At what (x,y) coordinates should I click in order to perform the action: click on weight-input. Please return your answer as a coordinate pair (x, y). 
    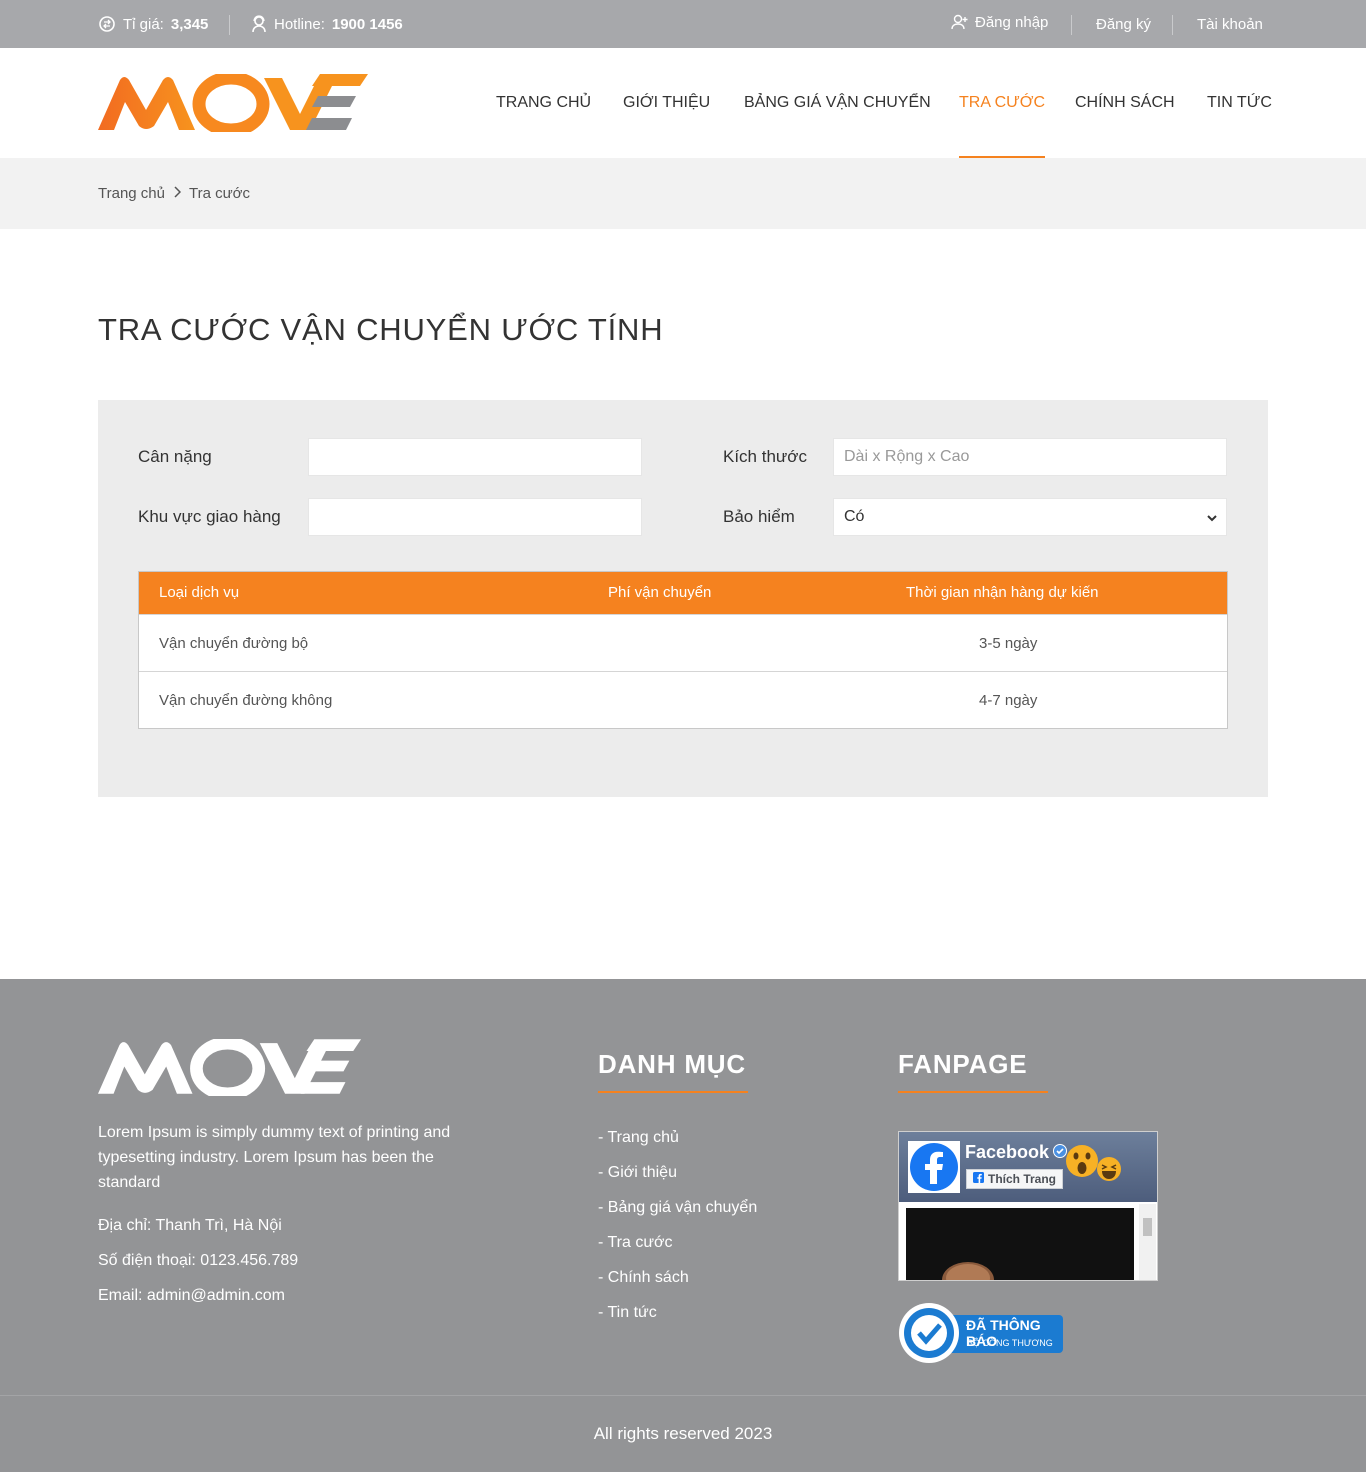
    Looking at the image, I should click on (475, 457).